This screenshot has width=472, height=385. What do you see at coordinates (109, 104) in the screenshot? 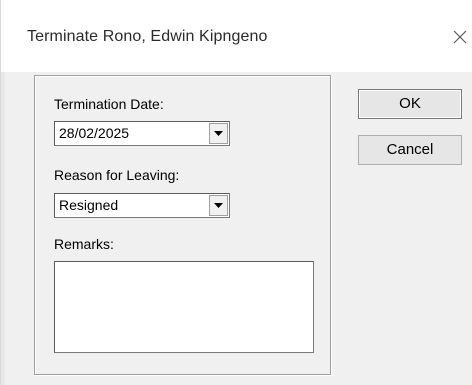
I see `termination-date-label: Termination Date:` at bounding box center [109, 104].